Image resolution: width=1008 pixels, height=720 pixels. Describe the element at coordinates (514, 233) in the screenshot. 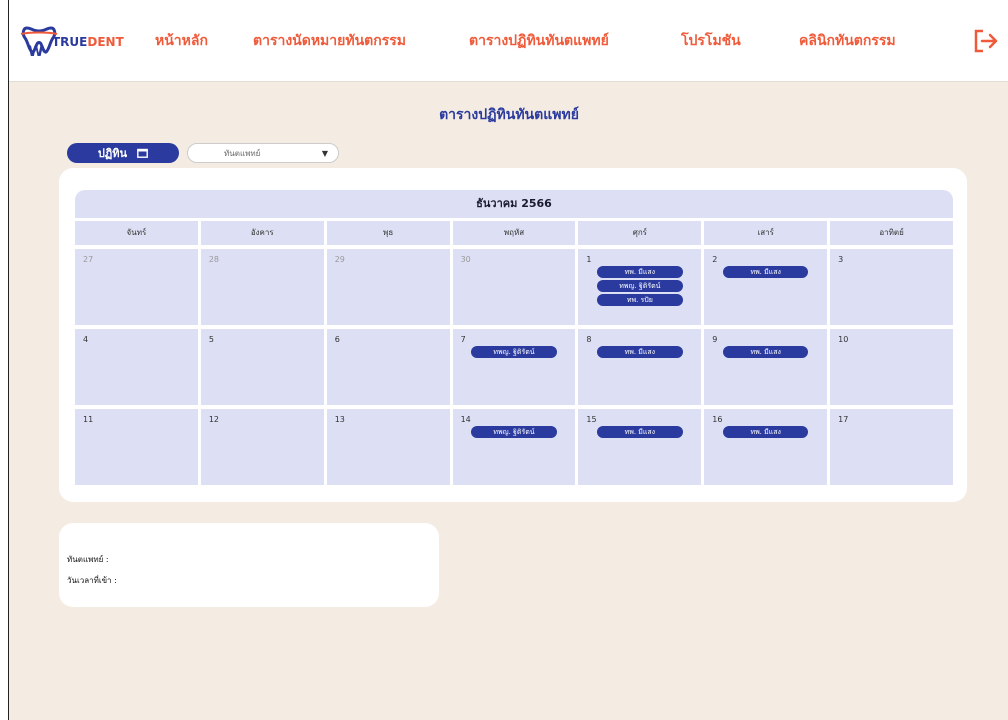

I see `weekday-header: พฤหัส` at that location.